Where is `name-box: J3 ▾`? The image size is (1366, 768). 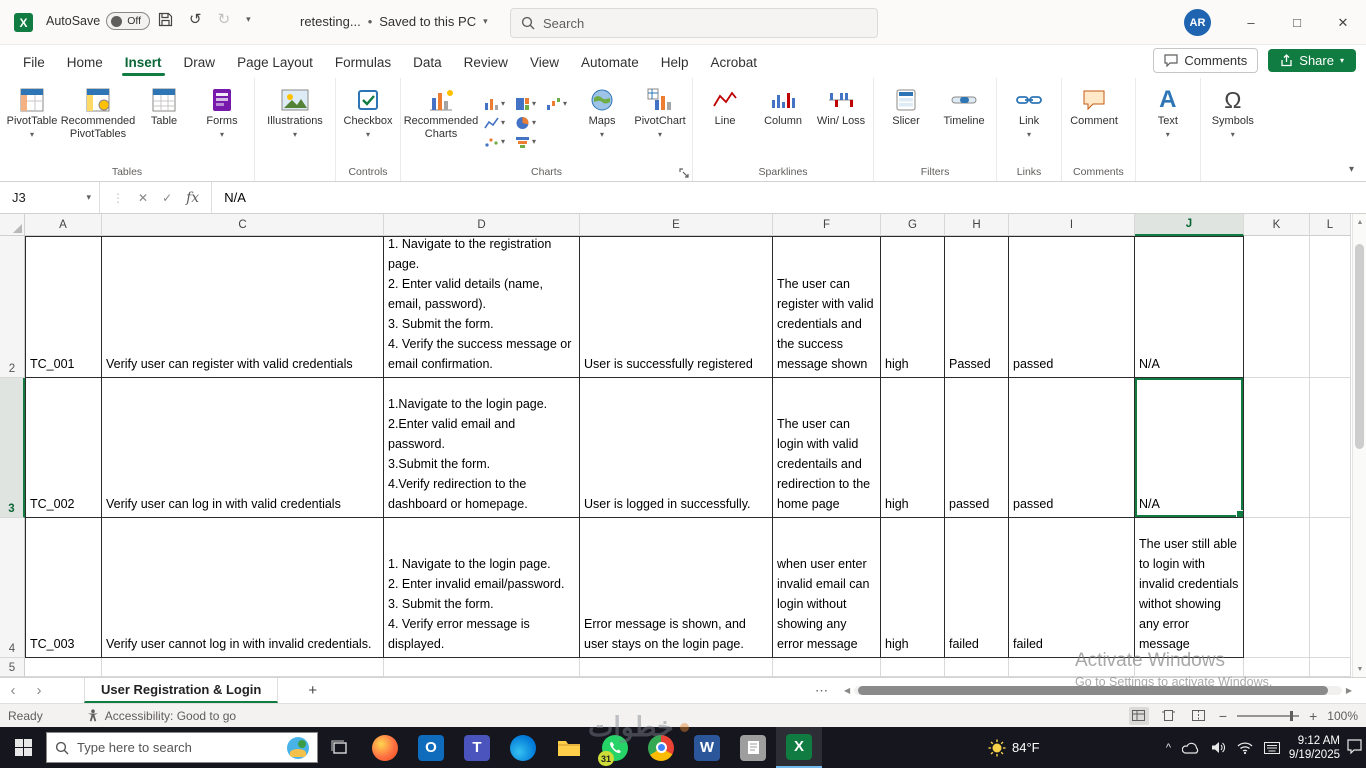
name-box: J3 ▾ is located at coordinates (50, 197).